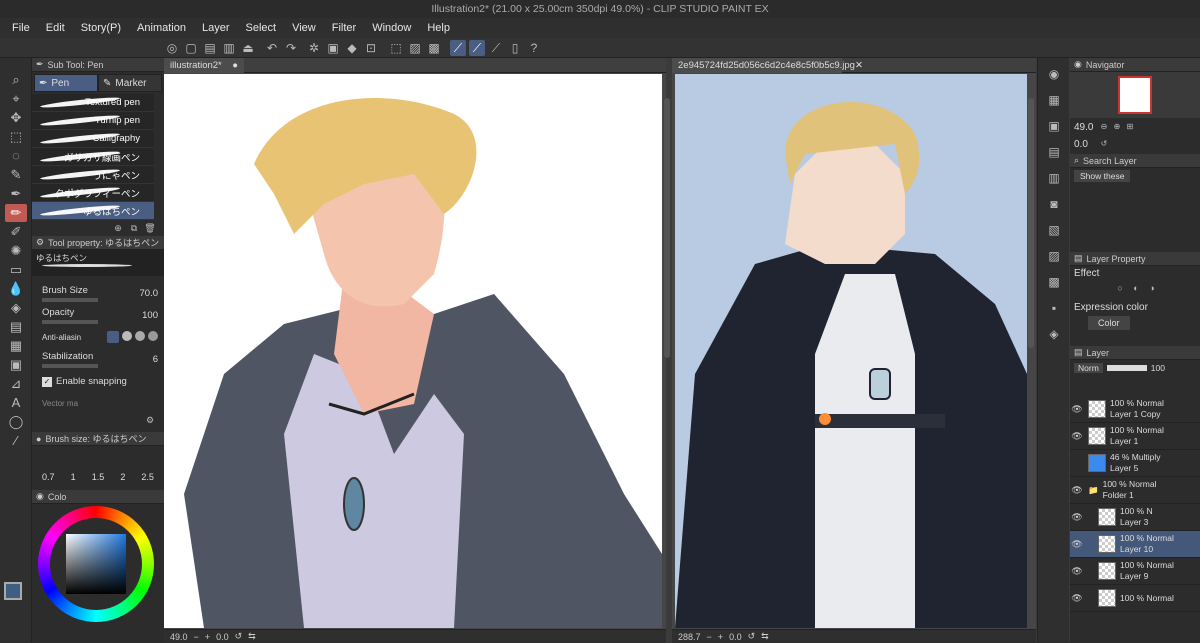 This screenshot has width=1200, height=643. Describe the element at coordinates (150, 315) in the screenshot. I see `opacity-value: 100` at that location.